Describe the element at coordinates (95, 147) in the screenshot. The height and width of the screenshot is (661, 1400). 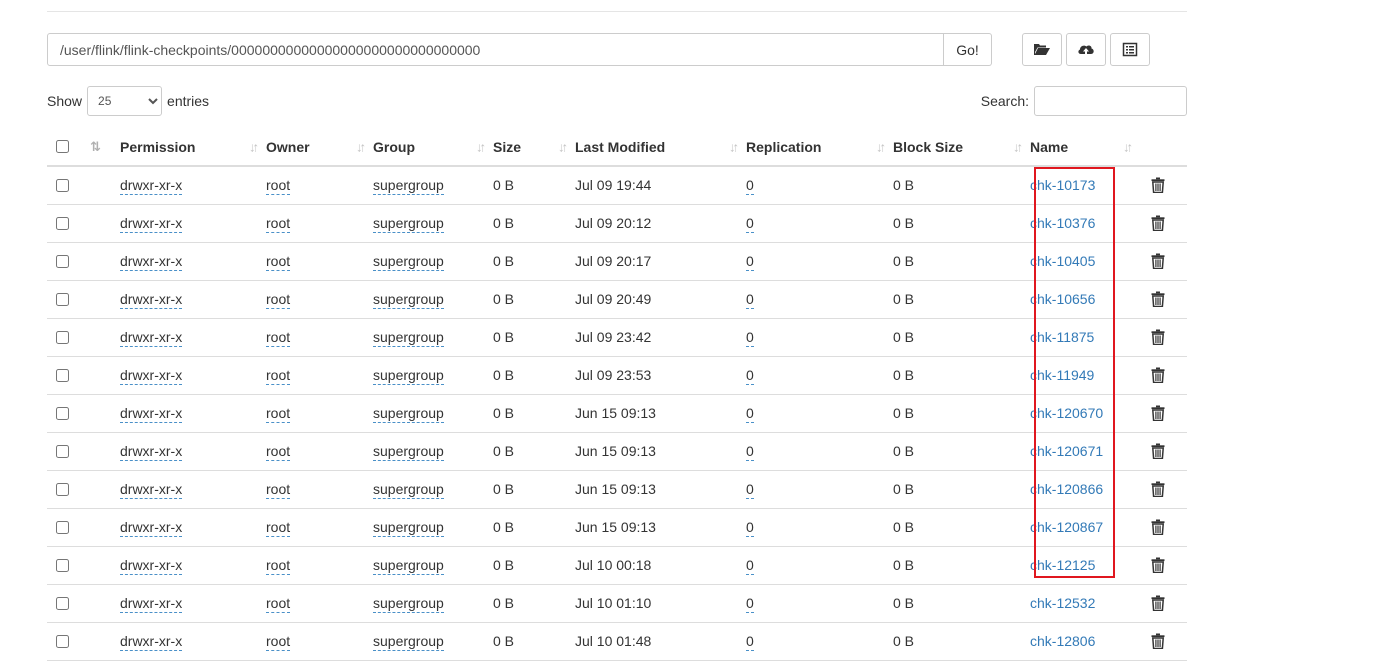
I see `sort-icon: ⇅` at that location.